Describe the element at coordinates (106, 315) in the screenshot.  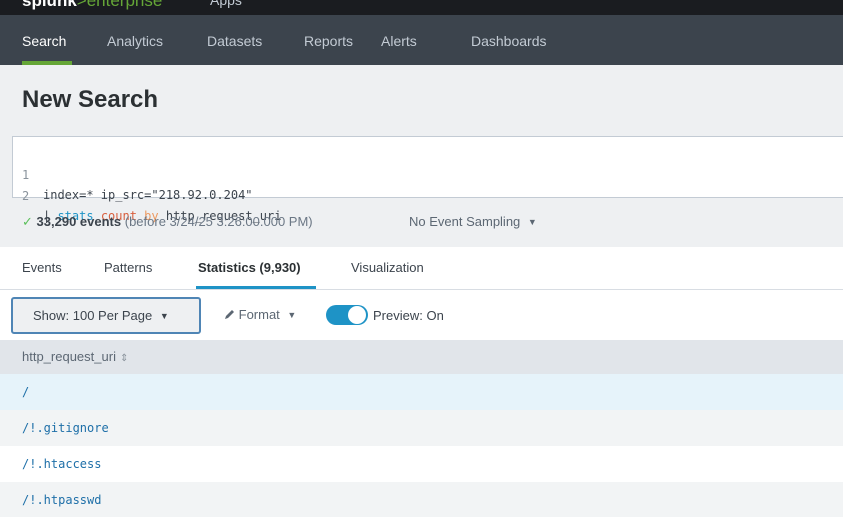
I see `per-page-dropdown: Show: 100 Per Page ▼` at that location.